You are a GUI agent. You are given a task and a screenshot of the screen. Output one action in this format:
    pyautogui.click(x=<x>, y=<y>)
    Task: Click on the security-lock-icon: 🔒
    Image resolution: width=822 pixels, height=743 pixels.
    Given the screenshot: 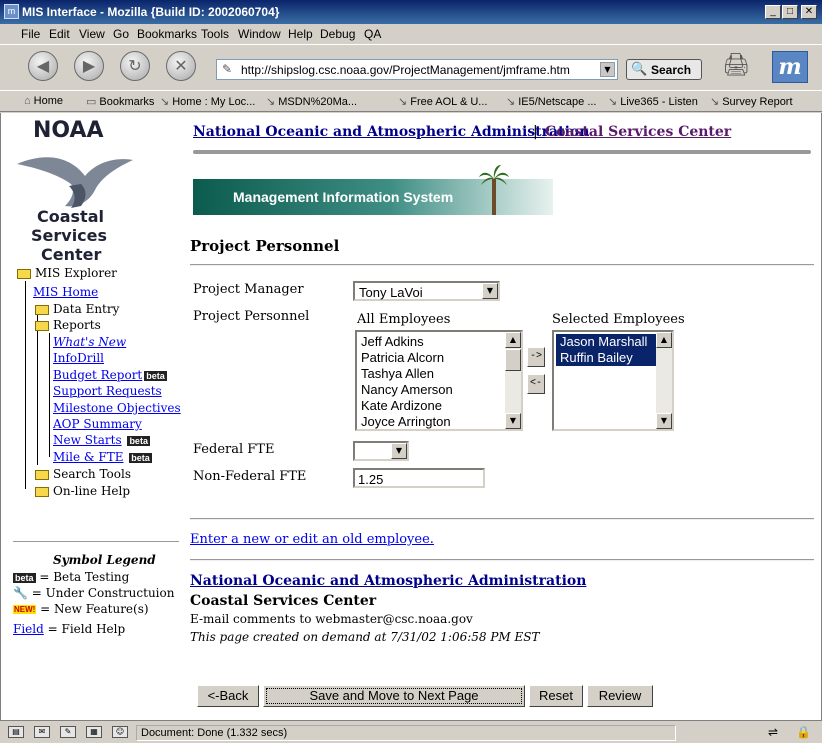 What is the action you would take?
    pyautogui.click(x=803, y=732)
    